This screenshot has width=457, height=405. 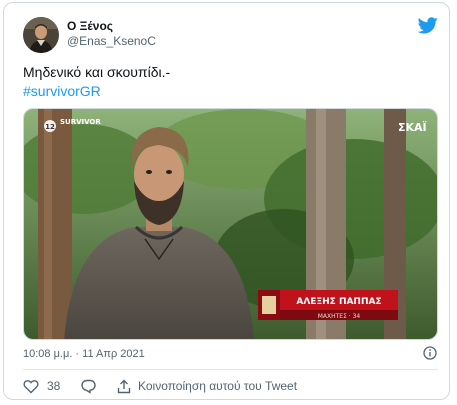 What do you see at coordinates (97, 72) in the screenshot?
I see `tweet-body: Μηδενικό και σκουπίδι.-` at bounding box center [97, 72].